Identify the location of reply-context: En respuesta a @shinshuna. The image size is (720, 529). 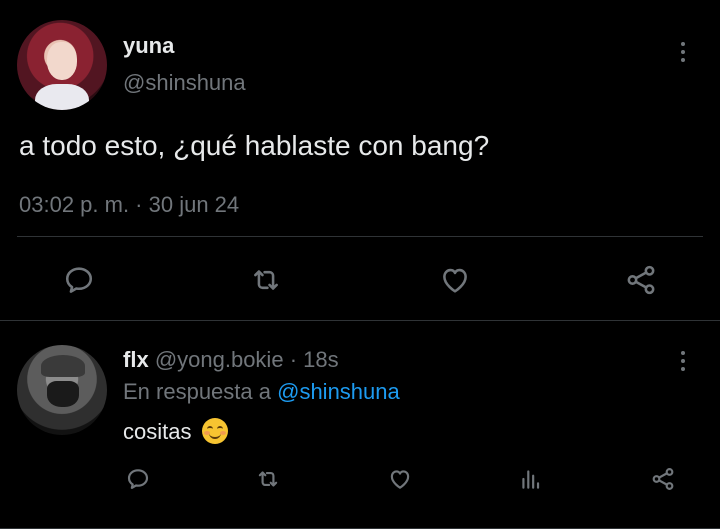
(261, 392).